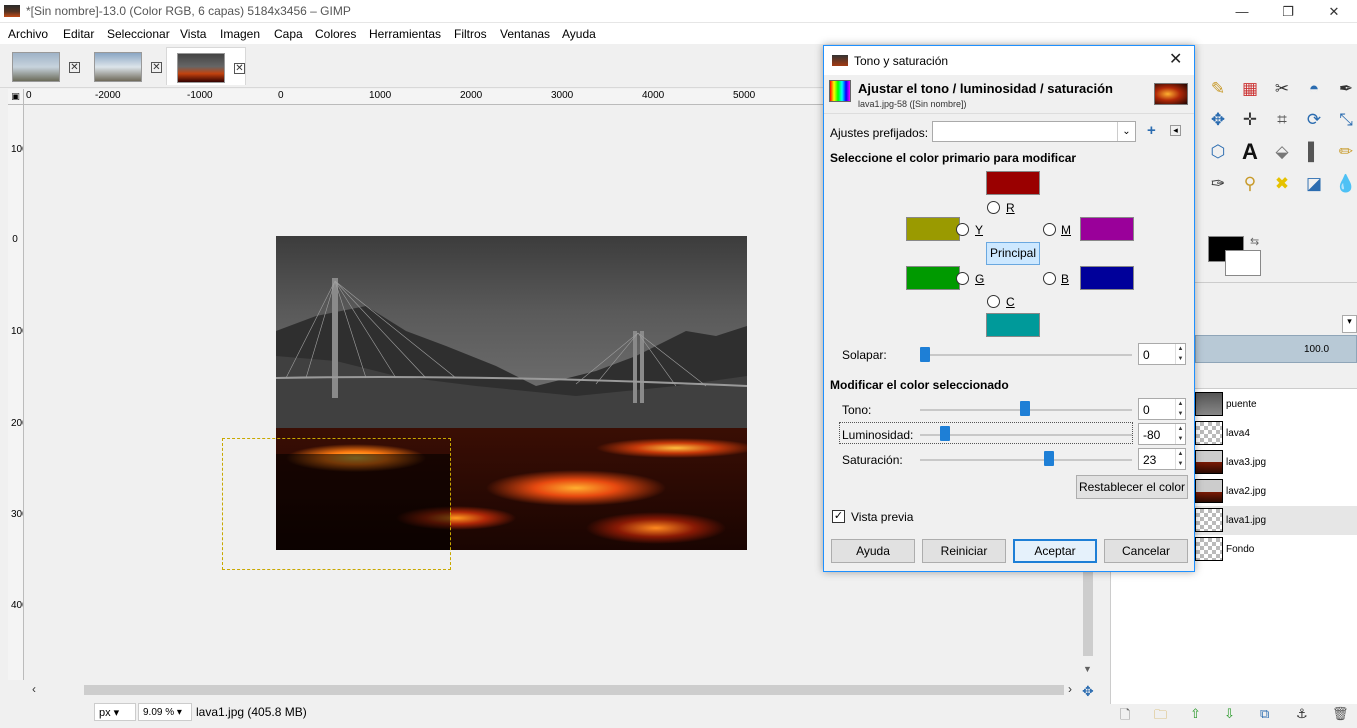 The height and width of the screenshot is (728, 1357). I want to click on select-by-color-icon: ▦, so click(1250, 89).